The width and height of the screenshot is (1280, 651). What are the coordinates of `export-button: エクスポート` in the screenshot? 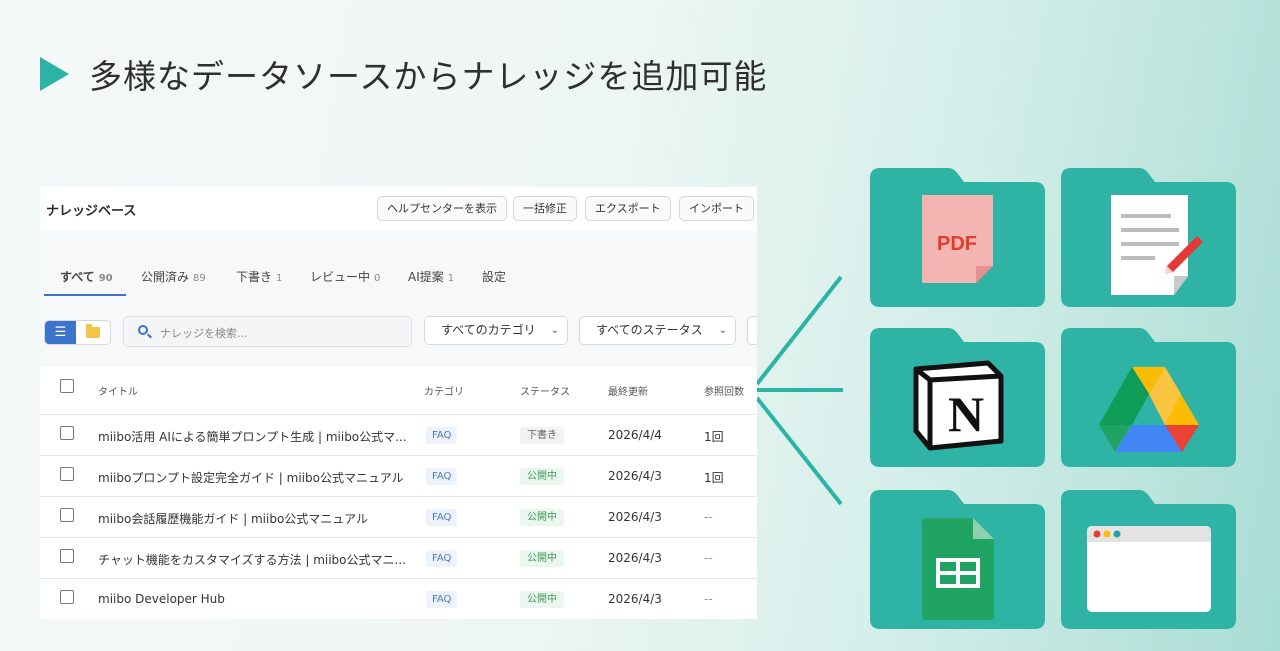 It's located at (628, 208).